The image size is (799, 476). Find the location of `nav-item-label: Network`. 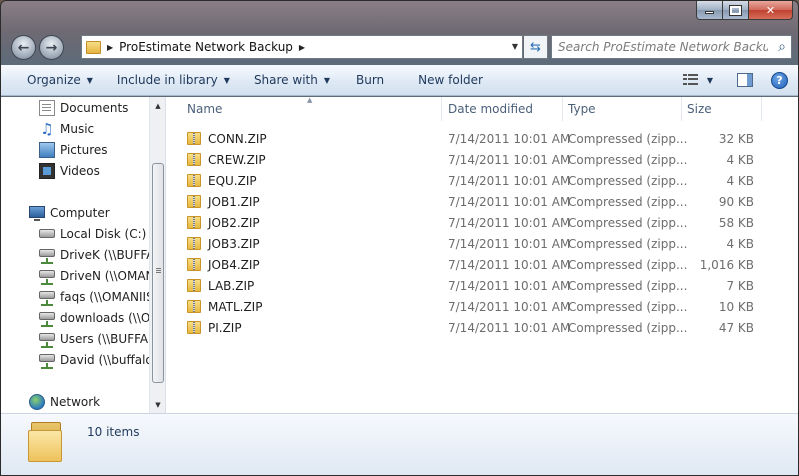

nav-item-label: Network is located at coordinates (75, 401).